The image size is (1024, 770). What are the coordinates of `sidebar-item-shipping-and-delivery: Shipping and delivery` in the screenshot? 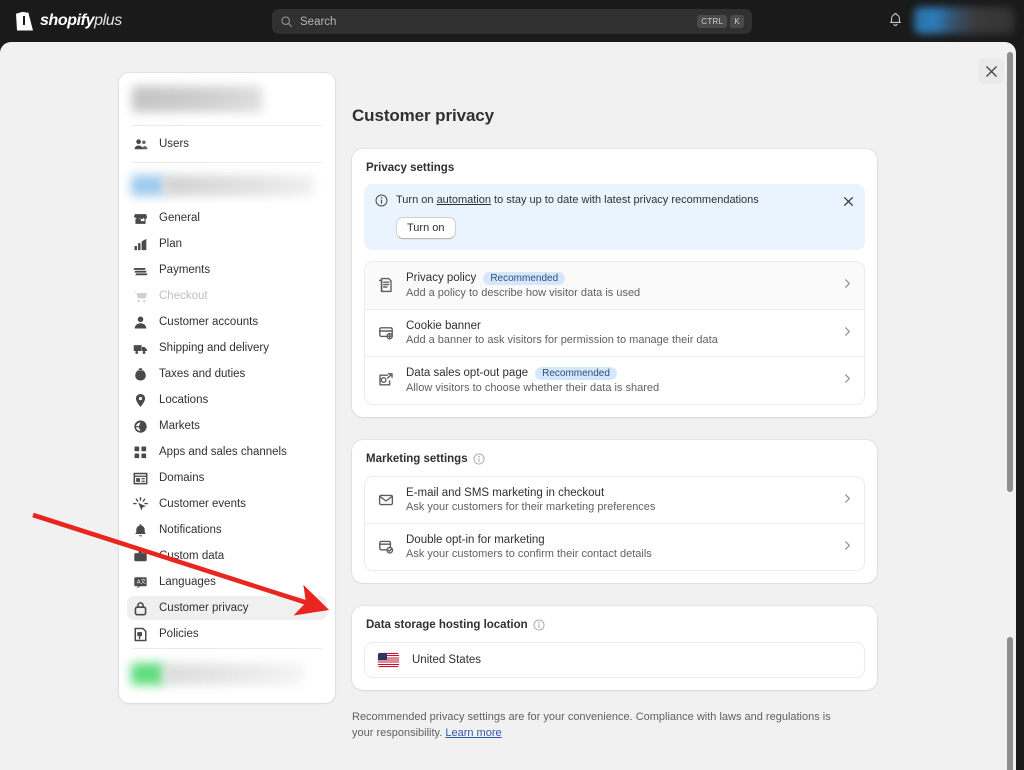 It's located at (227, 348).